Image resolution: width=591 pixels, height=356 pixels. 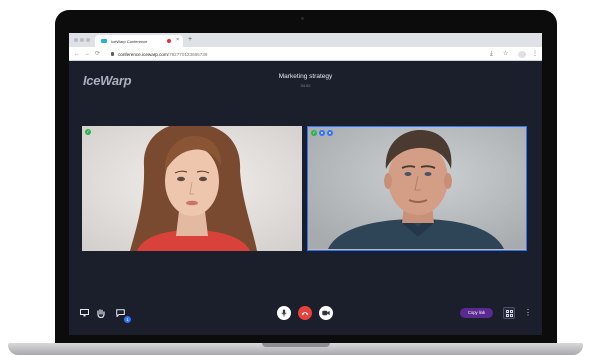 What do you see at coordinates (88, 132) in the screenshot?
I see `participant-1-status-icon: ✓` at bounding box center [88, 132].